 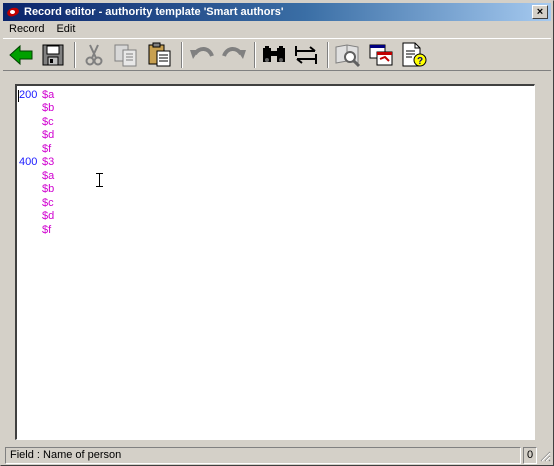 I want to click on undo-icon, so click(x=202, y=53).